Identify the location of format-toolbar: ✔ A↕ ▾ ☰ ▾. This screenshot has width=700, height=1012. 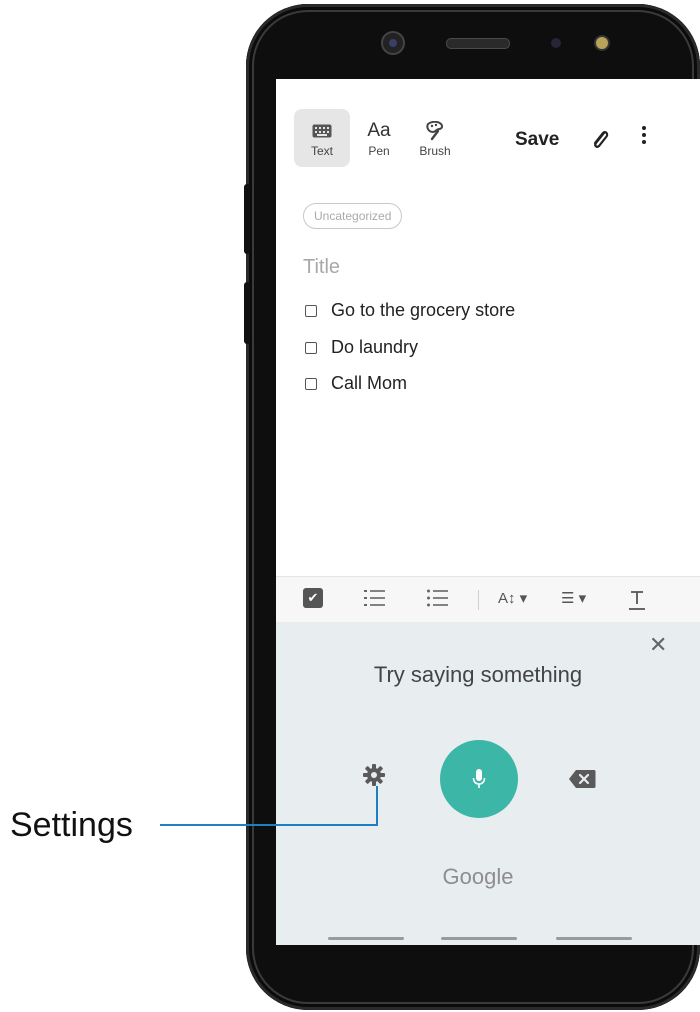
(488, 599).